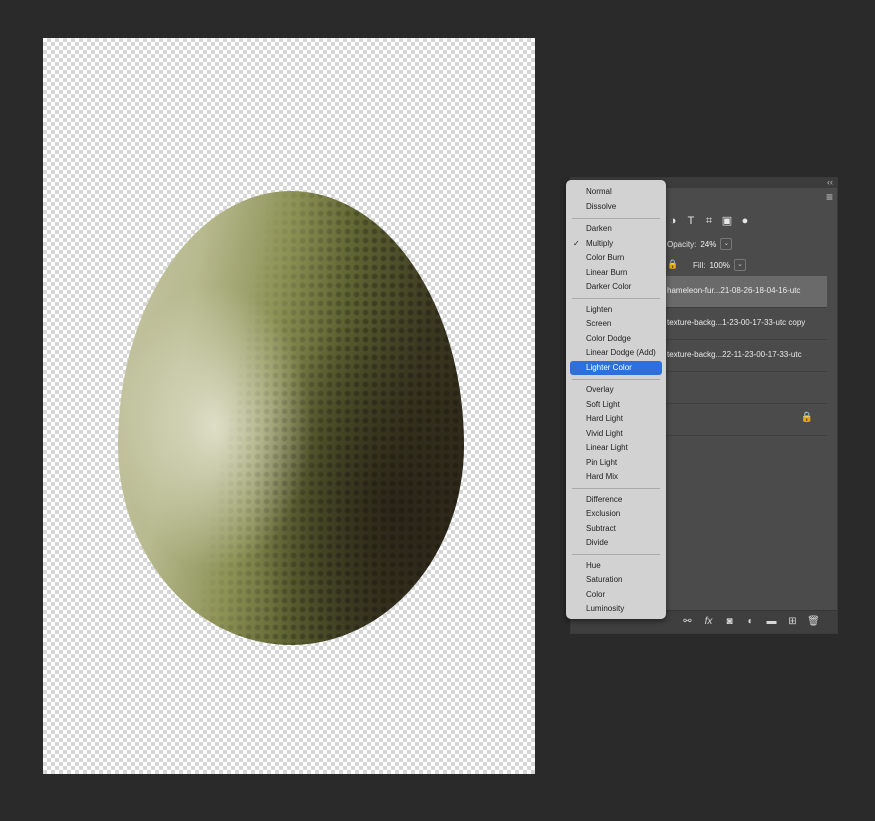  I want to click on blend-mode-label: Color, so click(596, 594).